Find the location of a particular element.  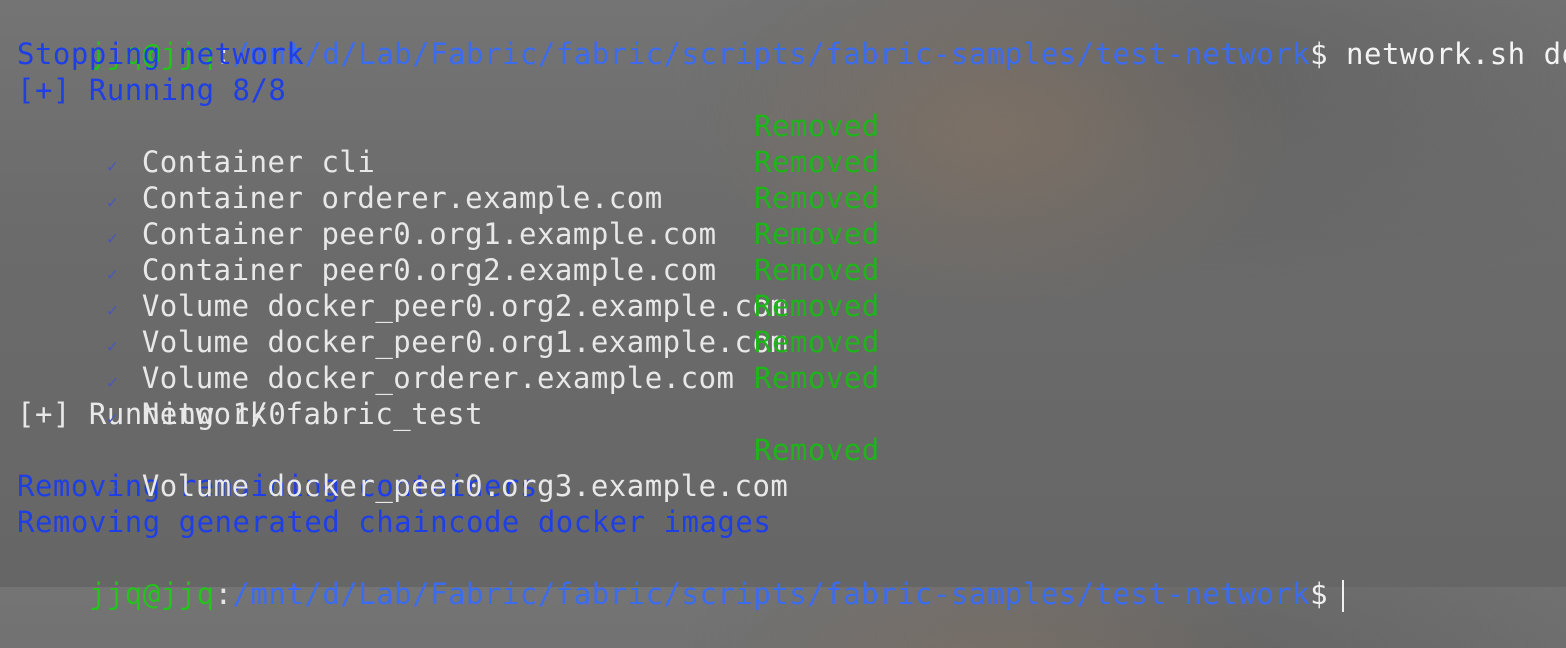

prompt-colon: : is located at coordinates (223, 594).